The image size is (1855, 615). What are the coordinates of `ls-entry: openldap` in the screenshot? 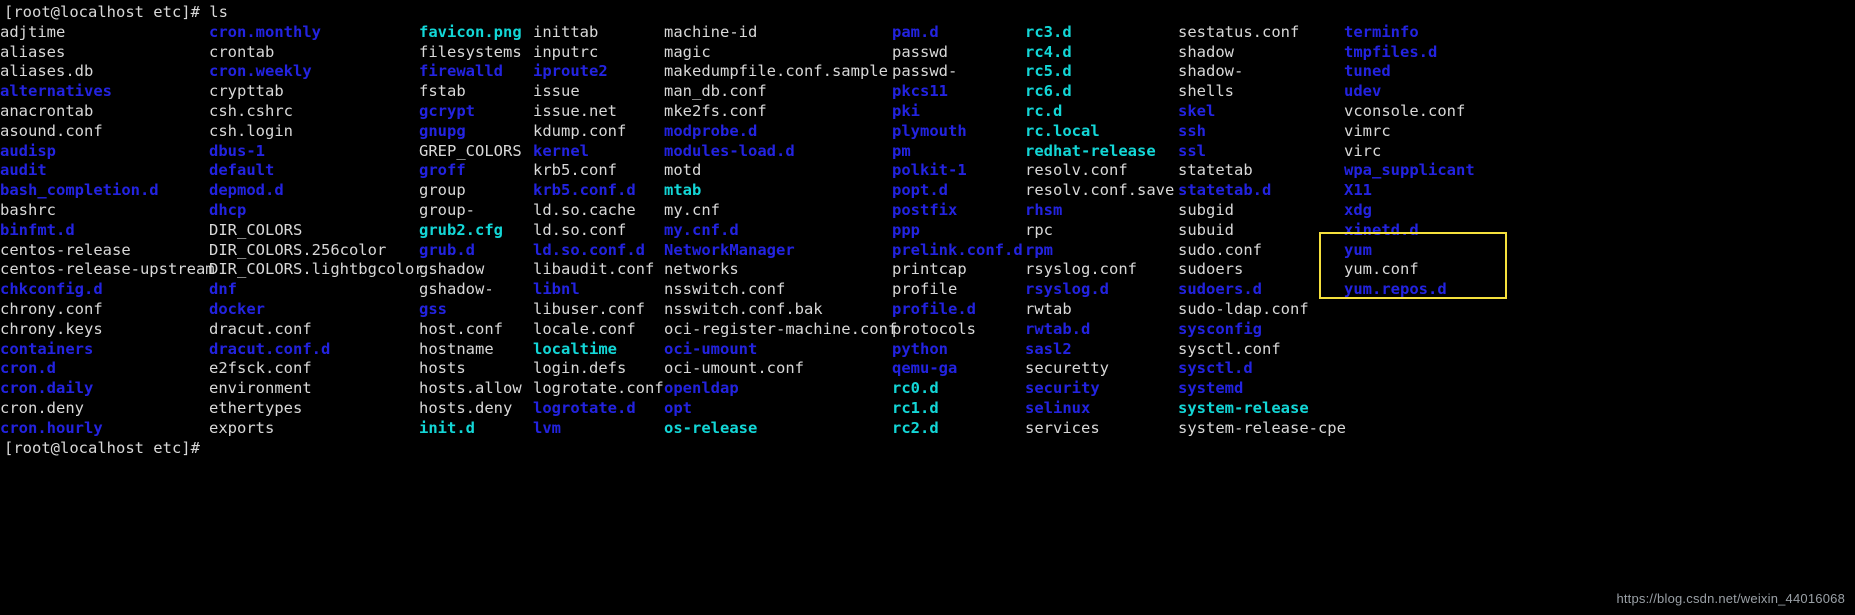 It's located at (780, 389).